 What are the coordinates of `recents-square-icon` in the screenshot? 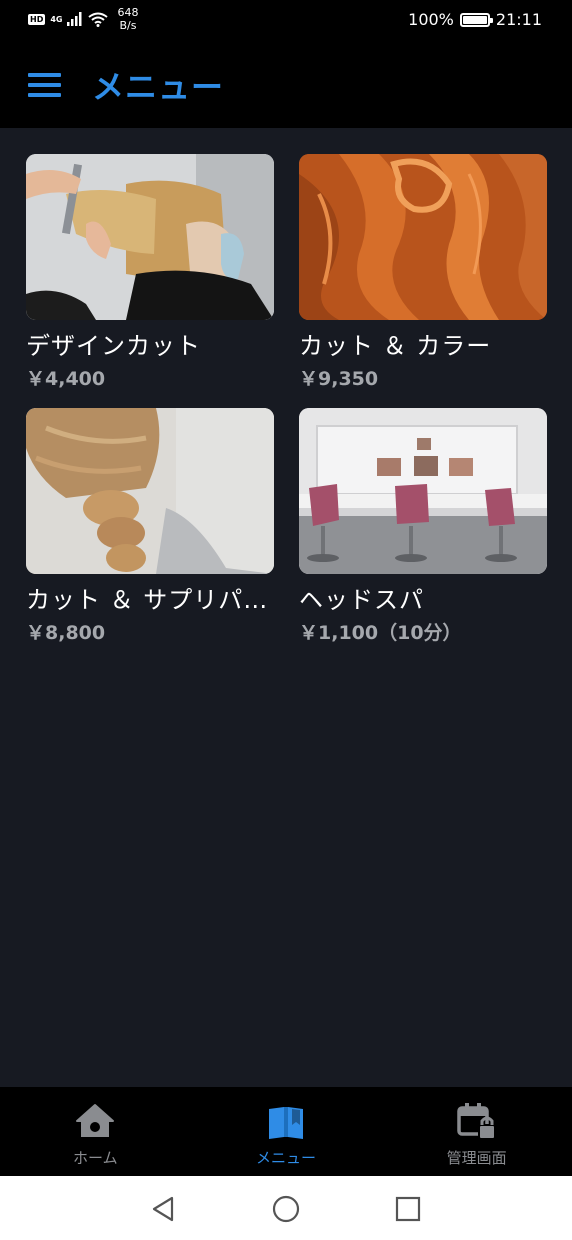 It's located at (408, 1209).